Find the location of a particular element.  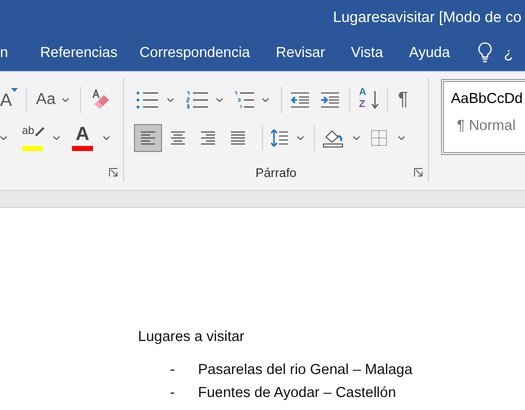

highlight-button: ab is located at coordinates (32, 138).